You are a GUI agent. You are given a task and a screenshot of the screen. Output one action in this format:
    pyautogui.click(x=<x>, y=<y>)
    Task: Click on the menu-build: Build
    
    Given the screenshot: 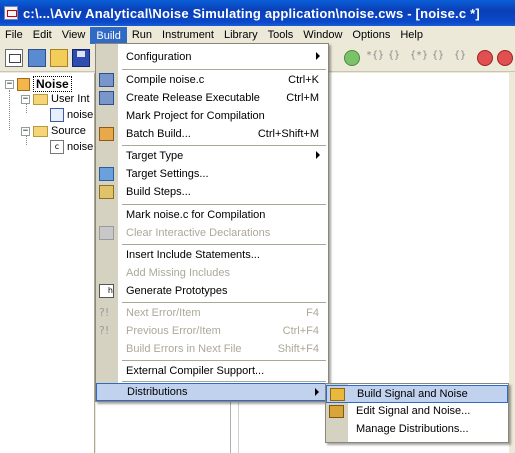 What is the action you would take?
    pyautogui.click(x=108, y=35)
    